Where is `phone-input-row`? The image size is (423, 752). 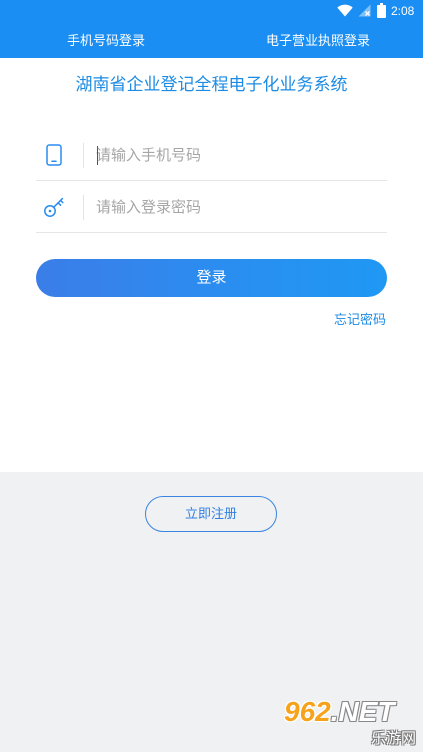 phone-input-row is located at coordinates (211, 155).